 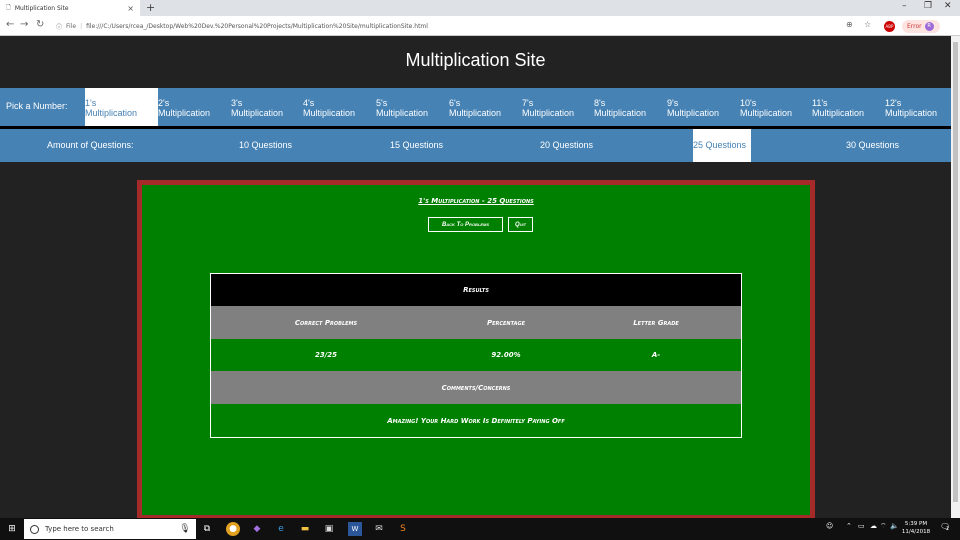 What do you see at coordinates (476, 322) in the screenshot?
I see `results-column-row: Correct Problems Percentage Letter Grade` at bounding box center [476, 322].